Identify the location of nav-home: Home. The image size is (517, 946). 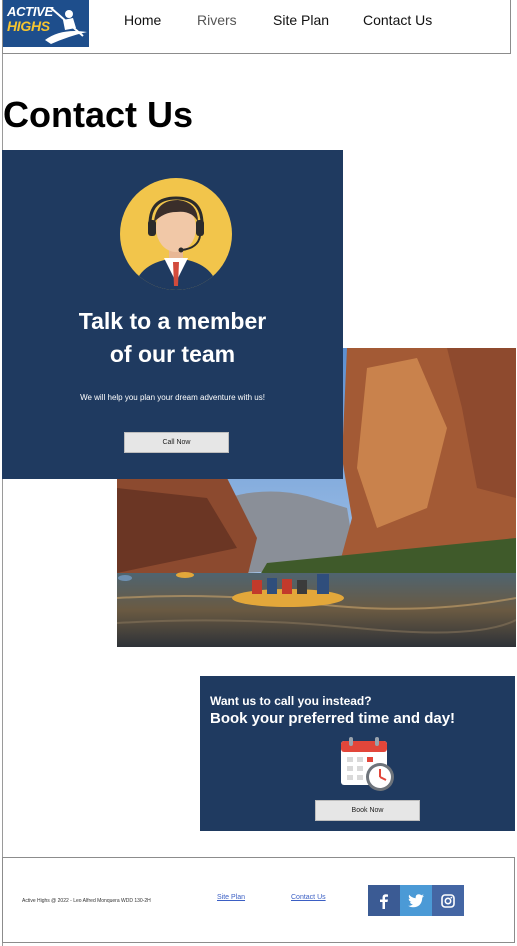
(142, 20).